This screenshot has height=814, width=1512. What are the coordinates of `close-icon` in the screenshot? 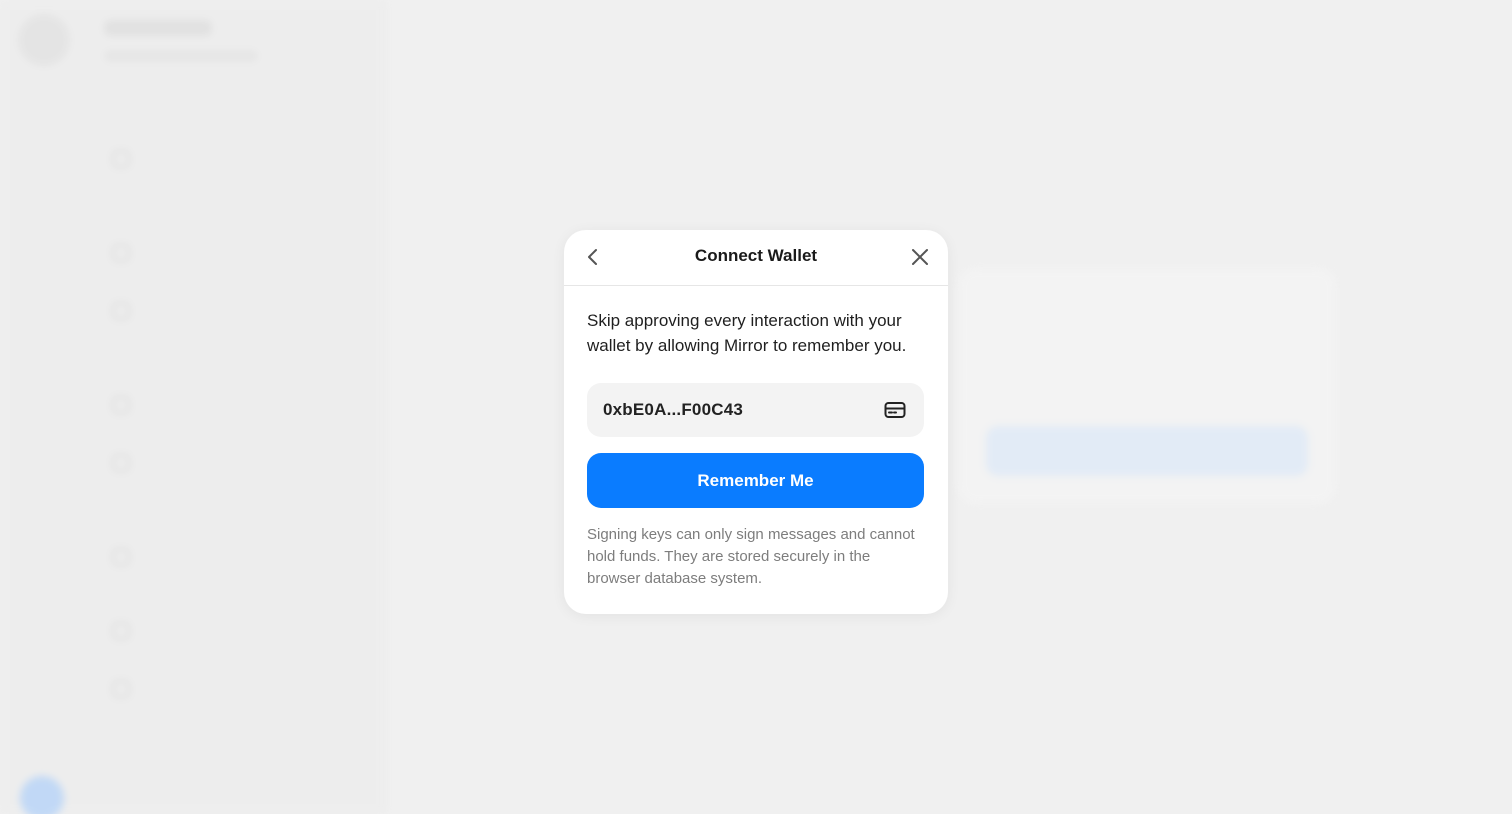 It's located at (920, 257).